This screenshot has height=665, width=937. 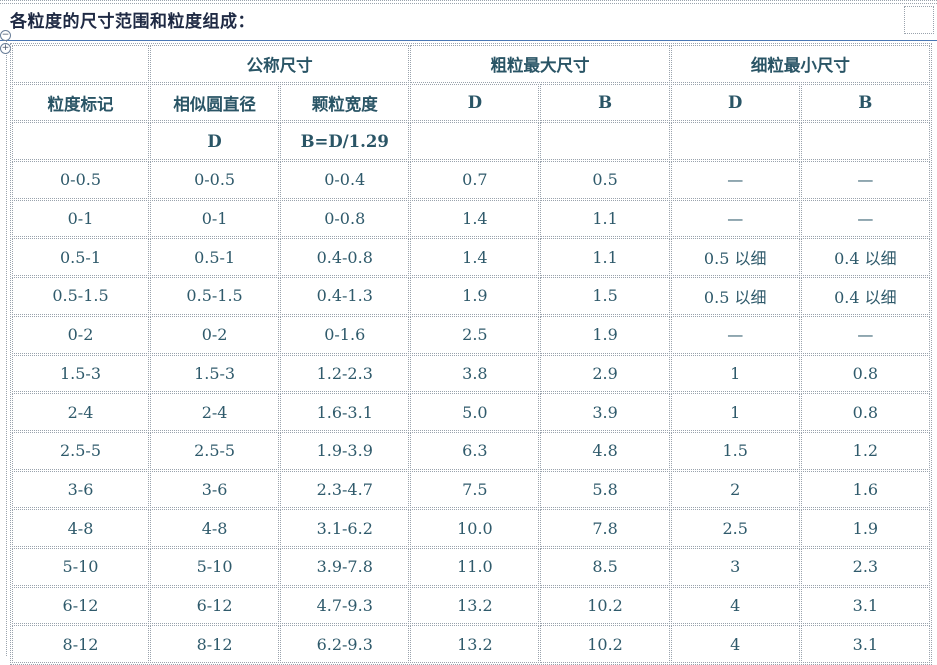 I want to click on table-row: 0.5-1 0.5-1 0.4-0.8 1.4 1.1 0.5 以细 0.4 以细, so click(x=471, y=257).